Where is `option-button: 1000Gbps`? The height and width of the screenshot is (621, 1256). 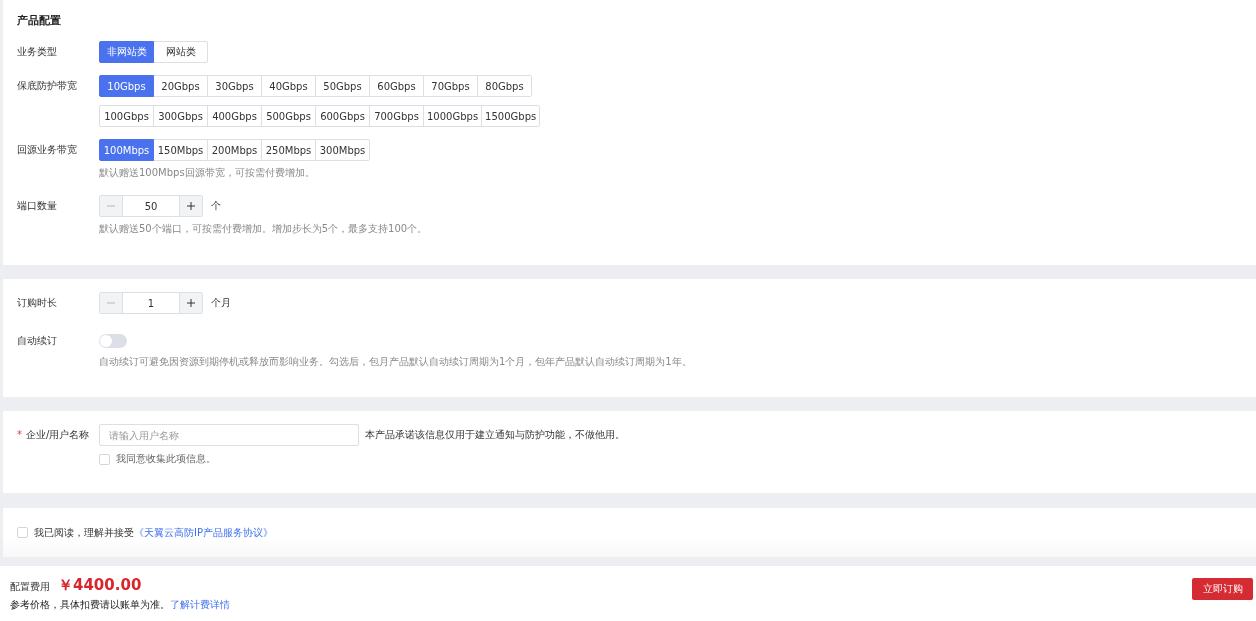 option-button: 1000Gbps is located at coordinates (453, 116).